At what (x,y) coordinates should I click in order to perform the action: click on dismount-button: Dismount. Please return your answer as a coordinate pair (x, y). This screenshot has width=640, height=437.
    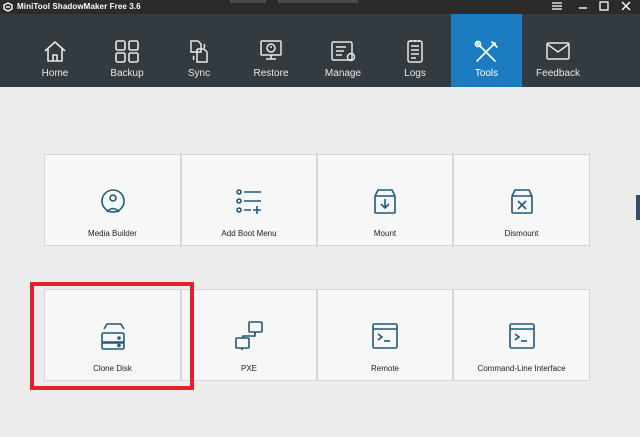
    Looking at the image, I should click on (521, 200).